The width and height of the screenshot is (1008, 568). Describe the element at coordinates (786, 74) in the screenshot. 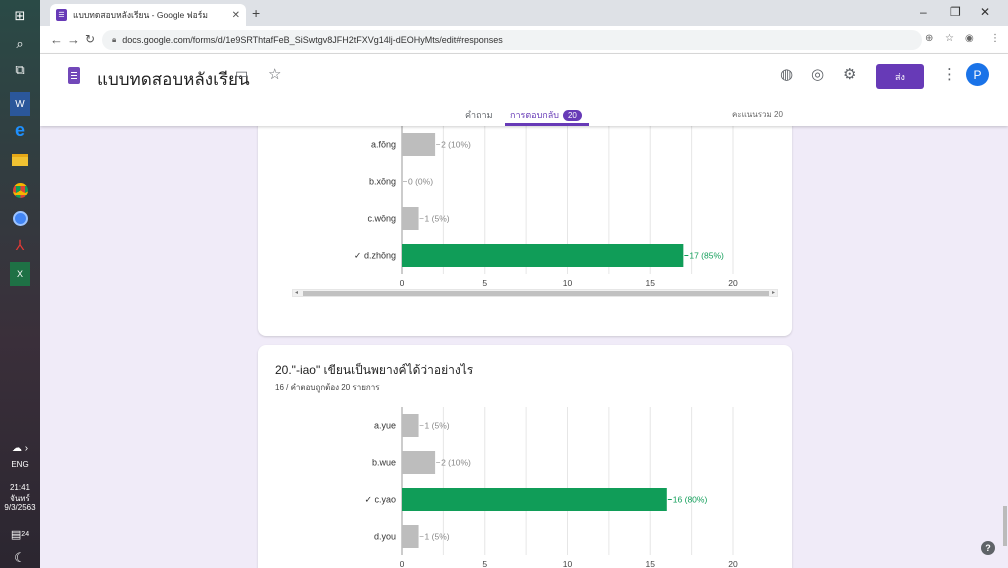

I see `palette-icon: ◍` at that location.